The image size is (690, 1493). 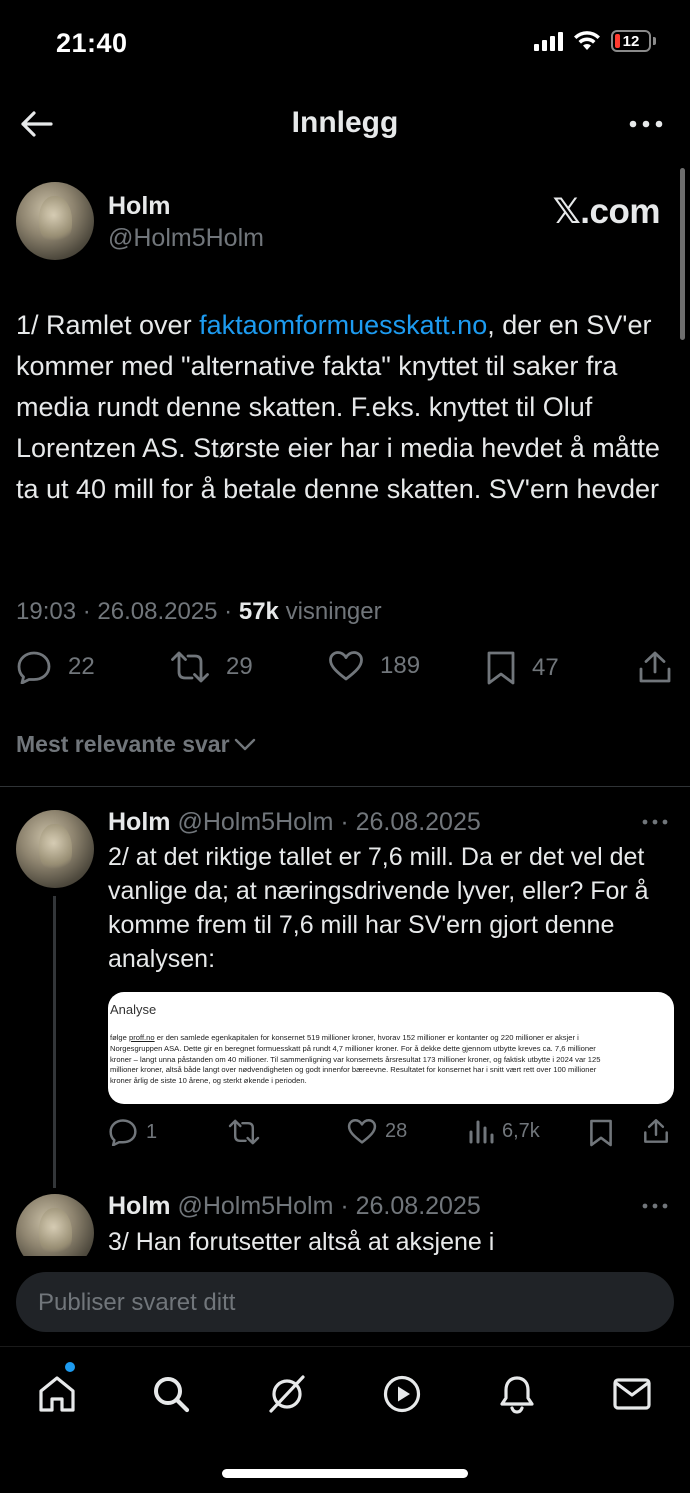 I want to click on divider, so click(x=345, y=786).